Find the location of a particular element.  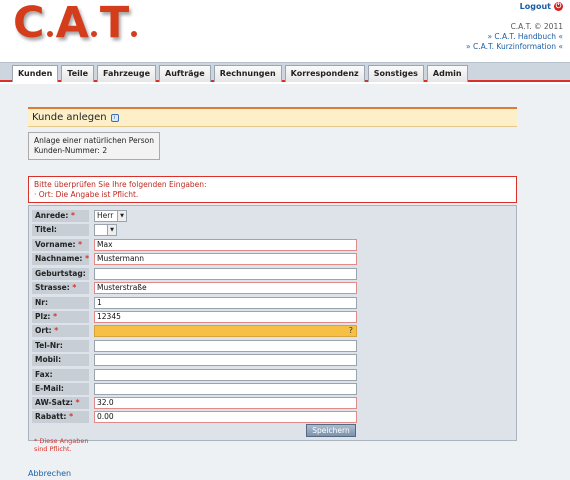

save-button: Speichern is located at coordinates (331, 430).